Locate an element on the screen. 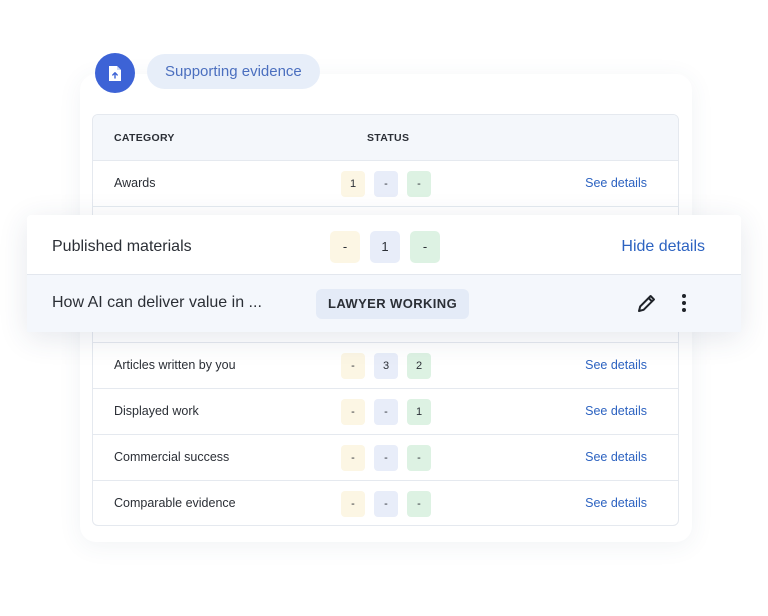 The image size is (768, 616). status-chip-pending: 1 is located at coordinates (353, 184).